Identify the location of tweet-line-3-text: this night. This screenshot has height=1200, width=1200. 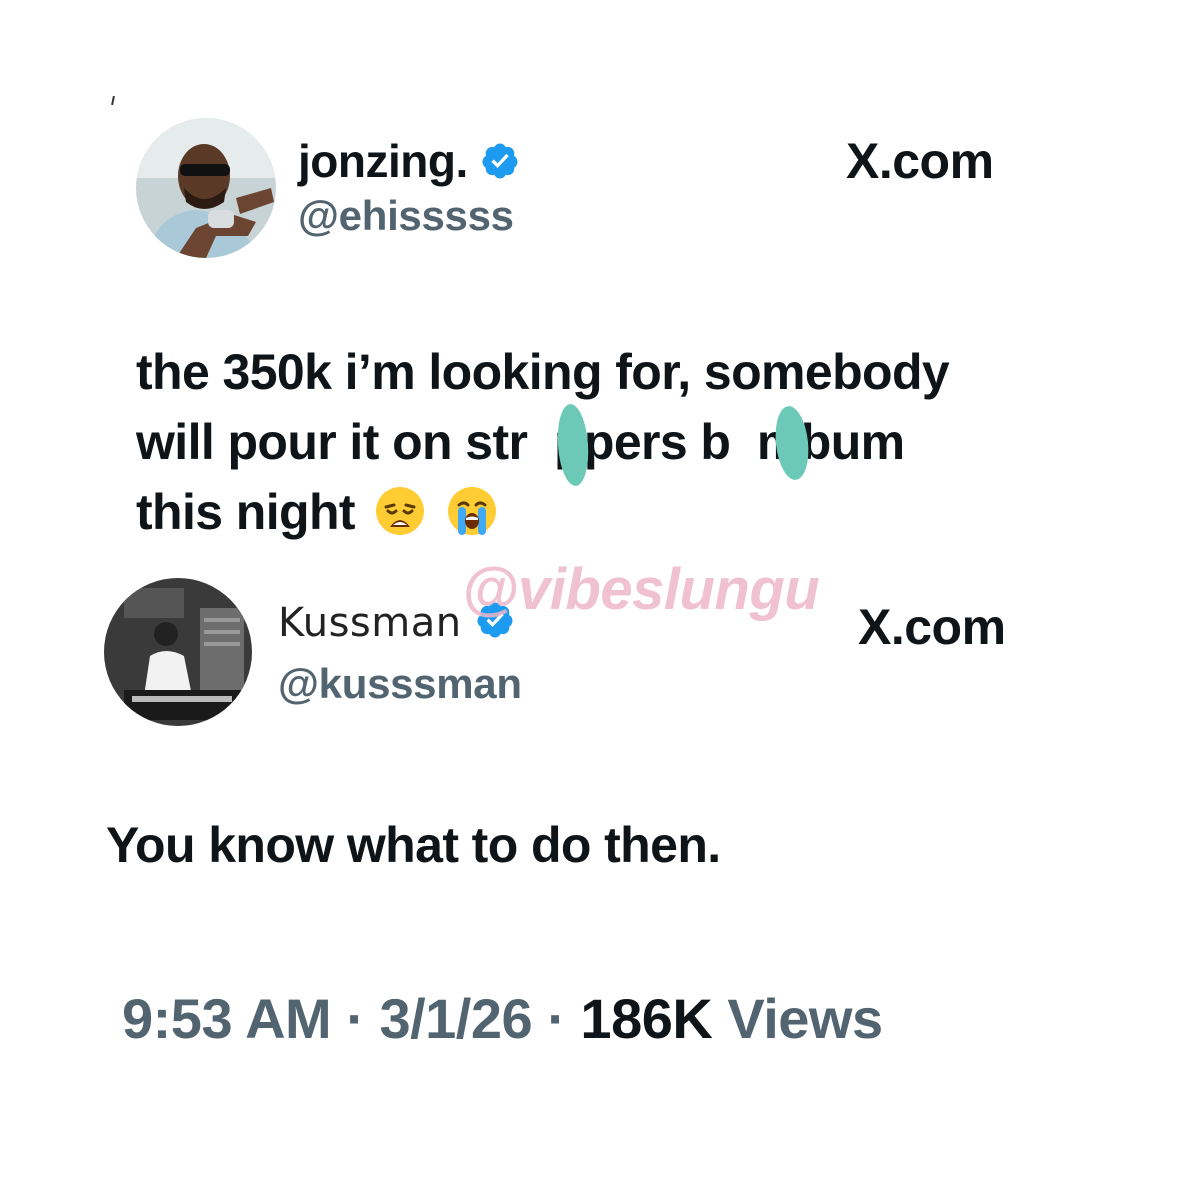
(246, 512).